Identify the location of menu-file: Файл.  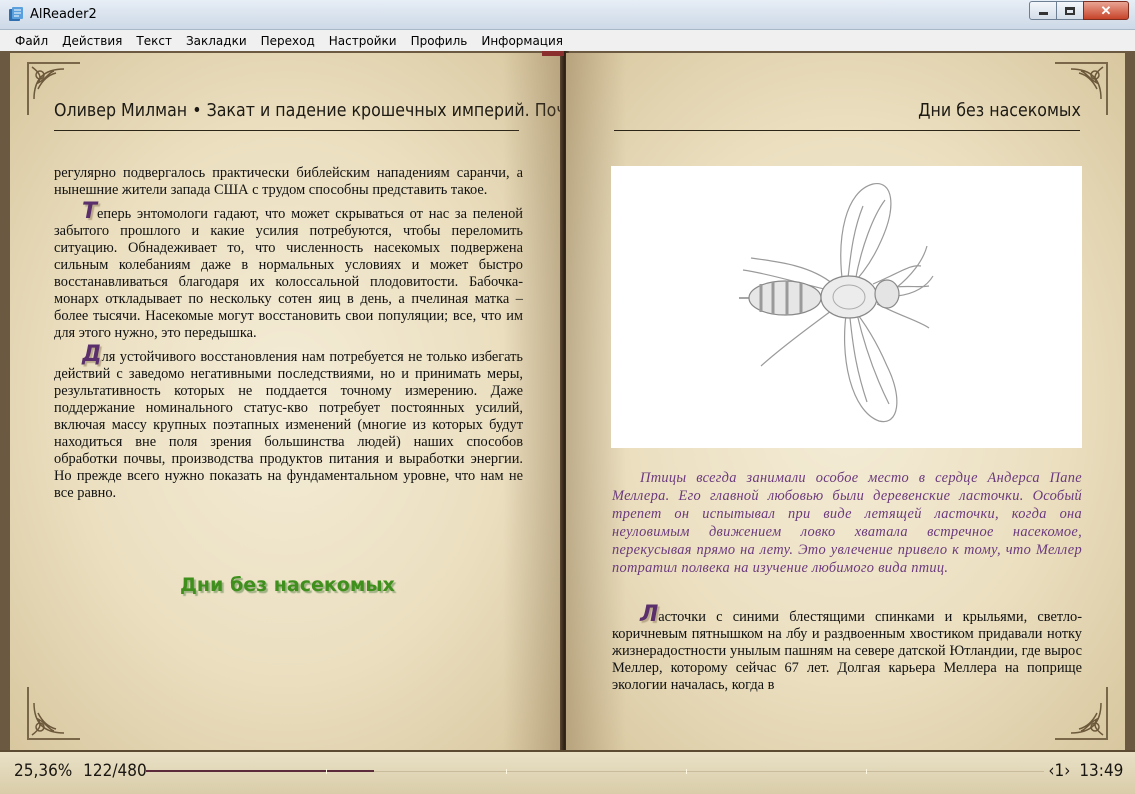
(31, 41).